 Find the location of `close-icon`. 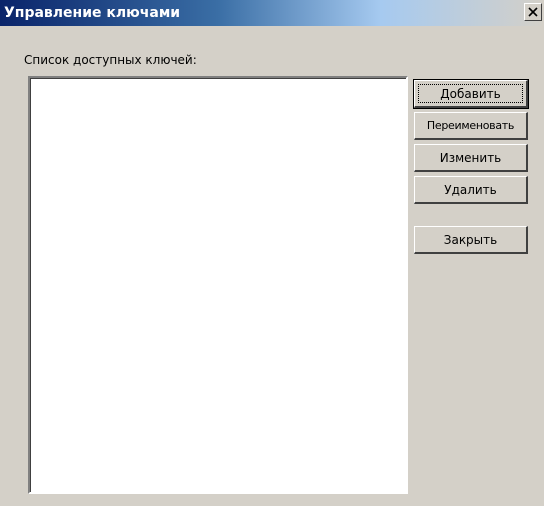

close-icon is located at coordinates (533, 12).